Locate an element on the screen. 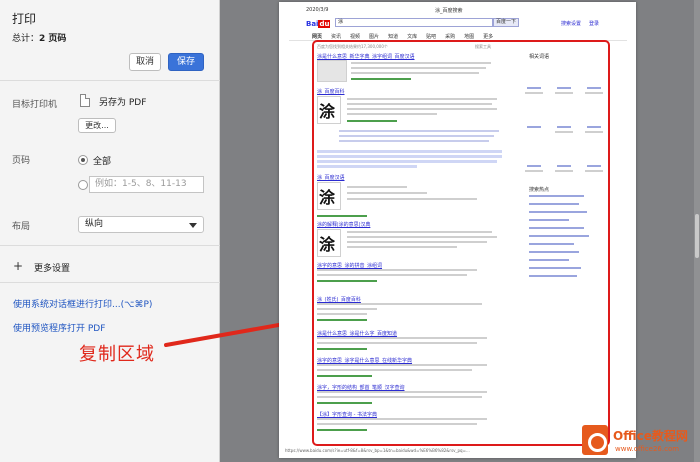 The height and width of the screenshot is (462, 700). scrollbar-thumb is located at coordinates (697, 236).